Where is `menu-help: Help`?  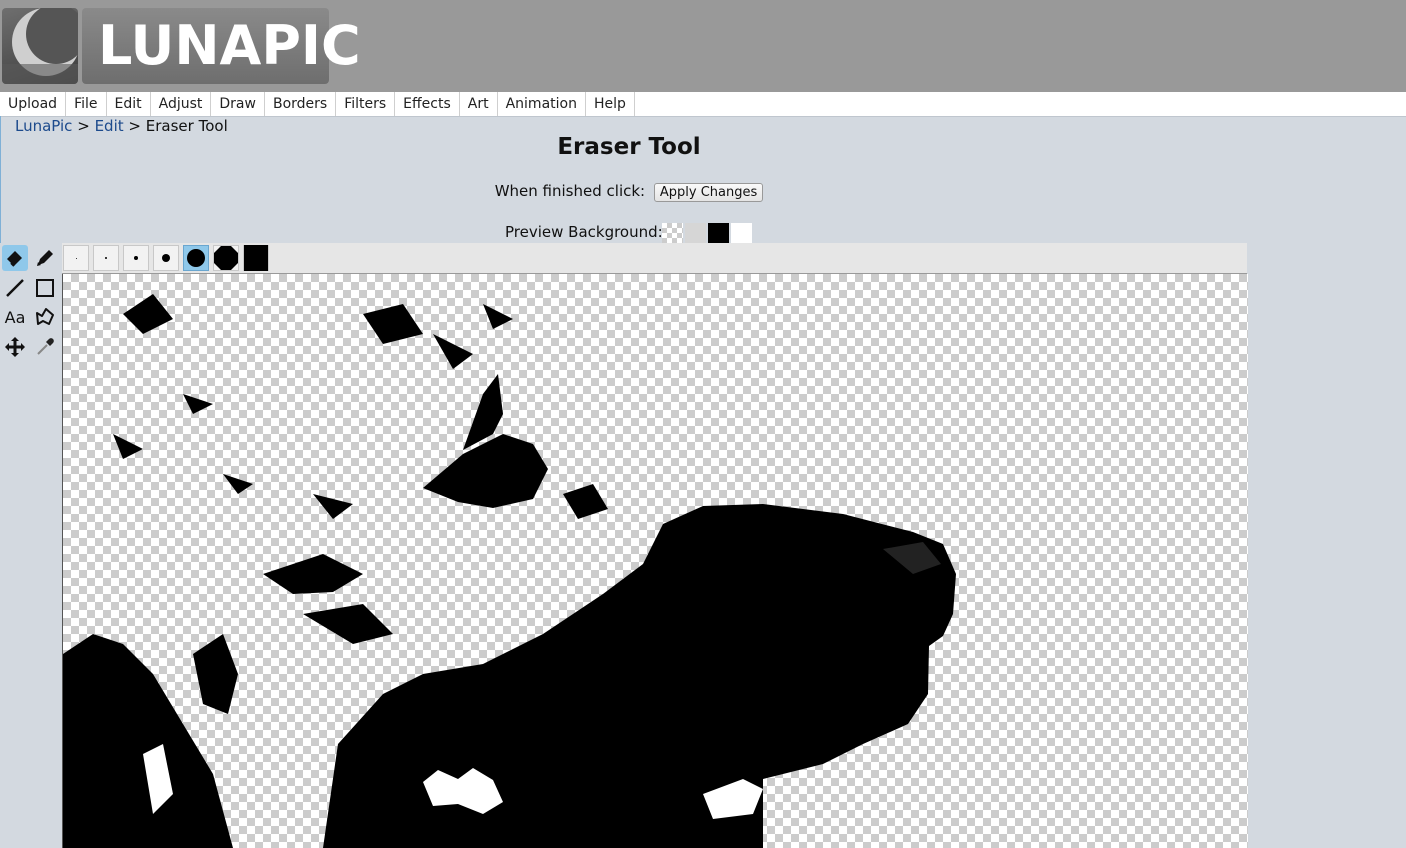 menu-help: Help is located at coordinates (610, 104).